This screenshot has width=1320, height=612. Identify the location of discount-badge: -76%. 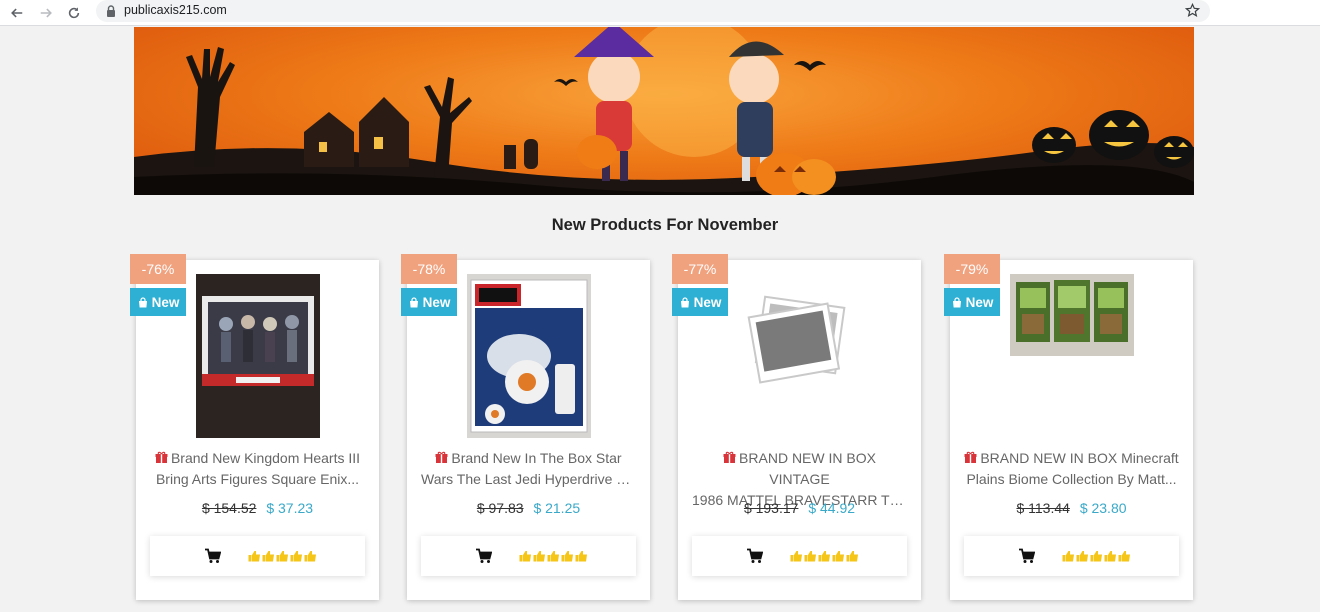
(158, 269).